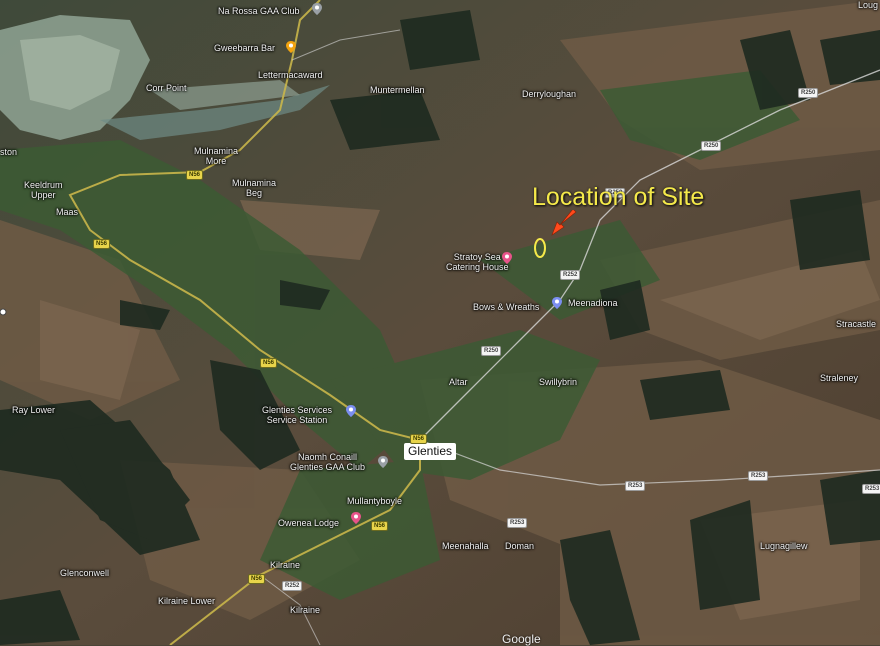 The image size is (880, 646). Describe the element at coordinates (216, 156) in the screenshot. I see `place-mulnamina-more: Mulnamina More` at that location.